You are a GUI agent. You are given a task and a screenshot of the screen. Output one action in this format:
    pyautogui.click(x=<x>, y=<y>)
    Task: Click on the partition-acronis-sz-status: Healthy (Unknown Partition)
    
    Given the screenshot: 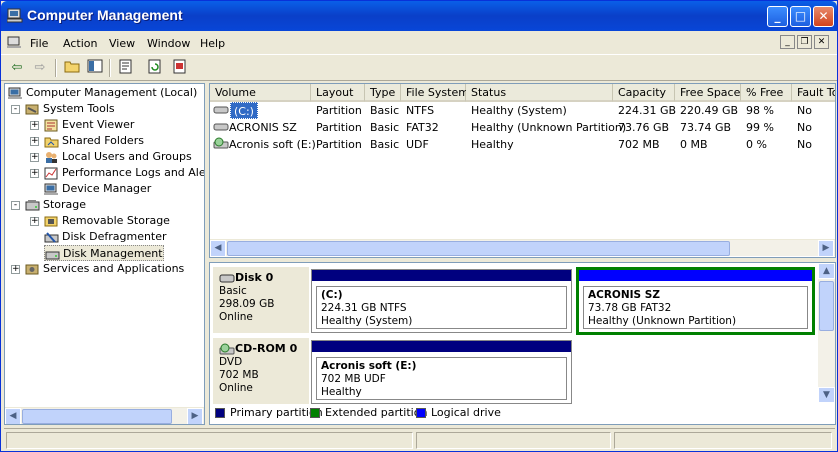 What is the action you would take?
    pyautogui.click(x=662, y=321)
    